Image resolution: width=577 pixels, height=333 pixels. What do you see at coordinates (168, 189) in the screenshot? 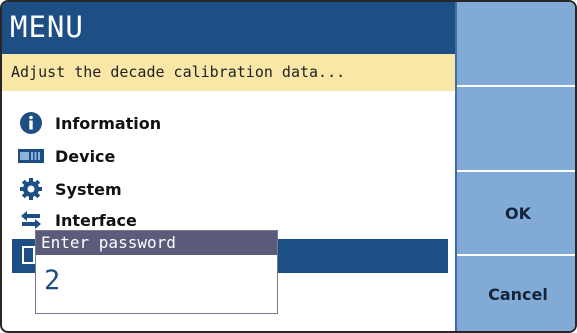
I see `menu-item-system: System` at bounding box center [168, 189].